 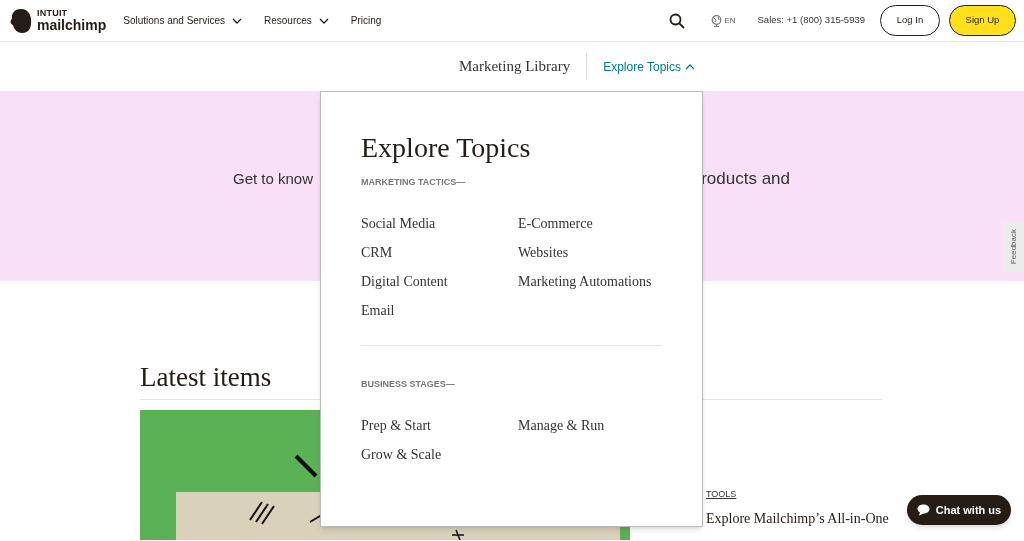 I want to click on sales-phone: Sales: +1 (800) 315-5939, so click(x=811, y=20).